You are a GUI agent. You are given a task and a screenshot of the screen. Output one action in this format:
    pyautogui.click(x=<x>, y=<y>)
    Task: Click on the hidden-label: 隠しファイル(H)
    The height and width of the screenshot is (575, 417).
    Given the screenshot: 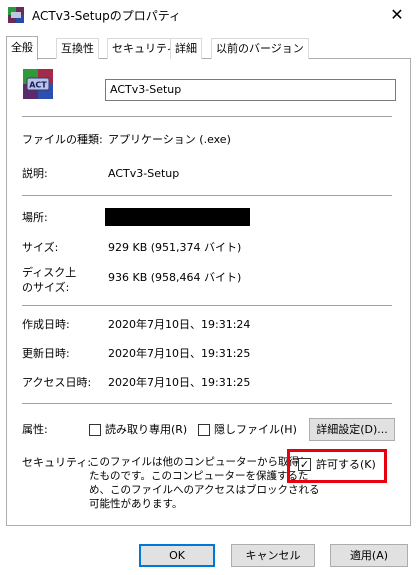 What is the action you would take?
    pyautogui.click(x=255, y=430)
    